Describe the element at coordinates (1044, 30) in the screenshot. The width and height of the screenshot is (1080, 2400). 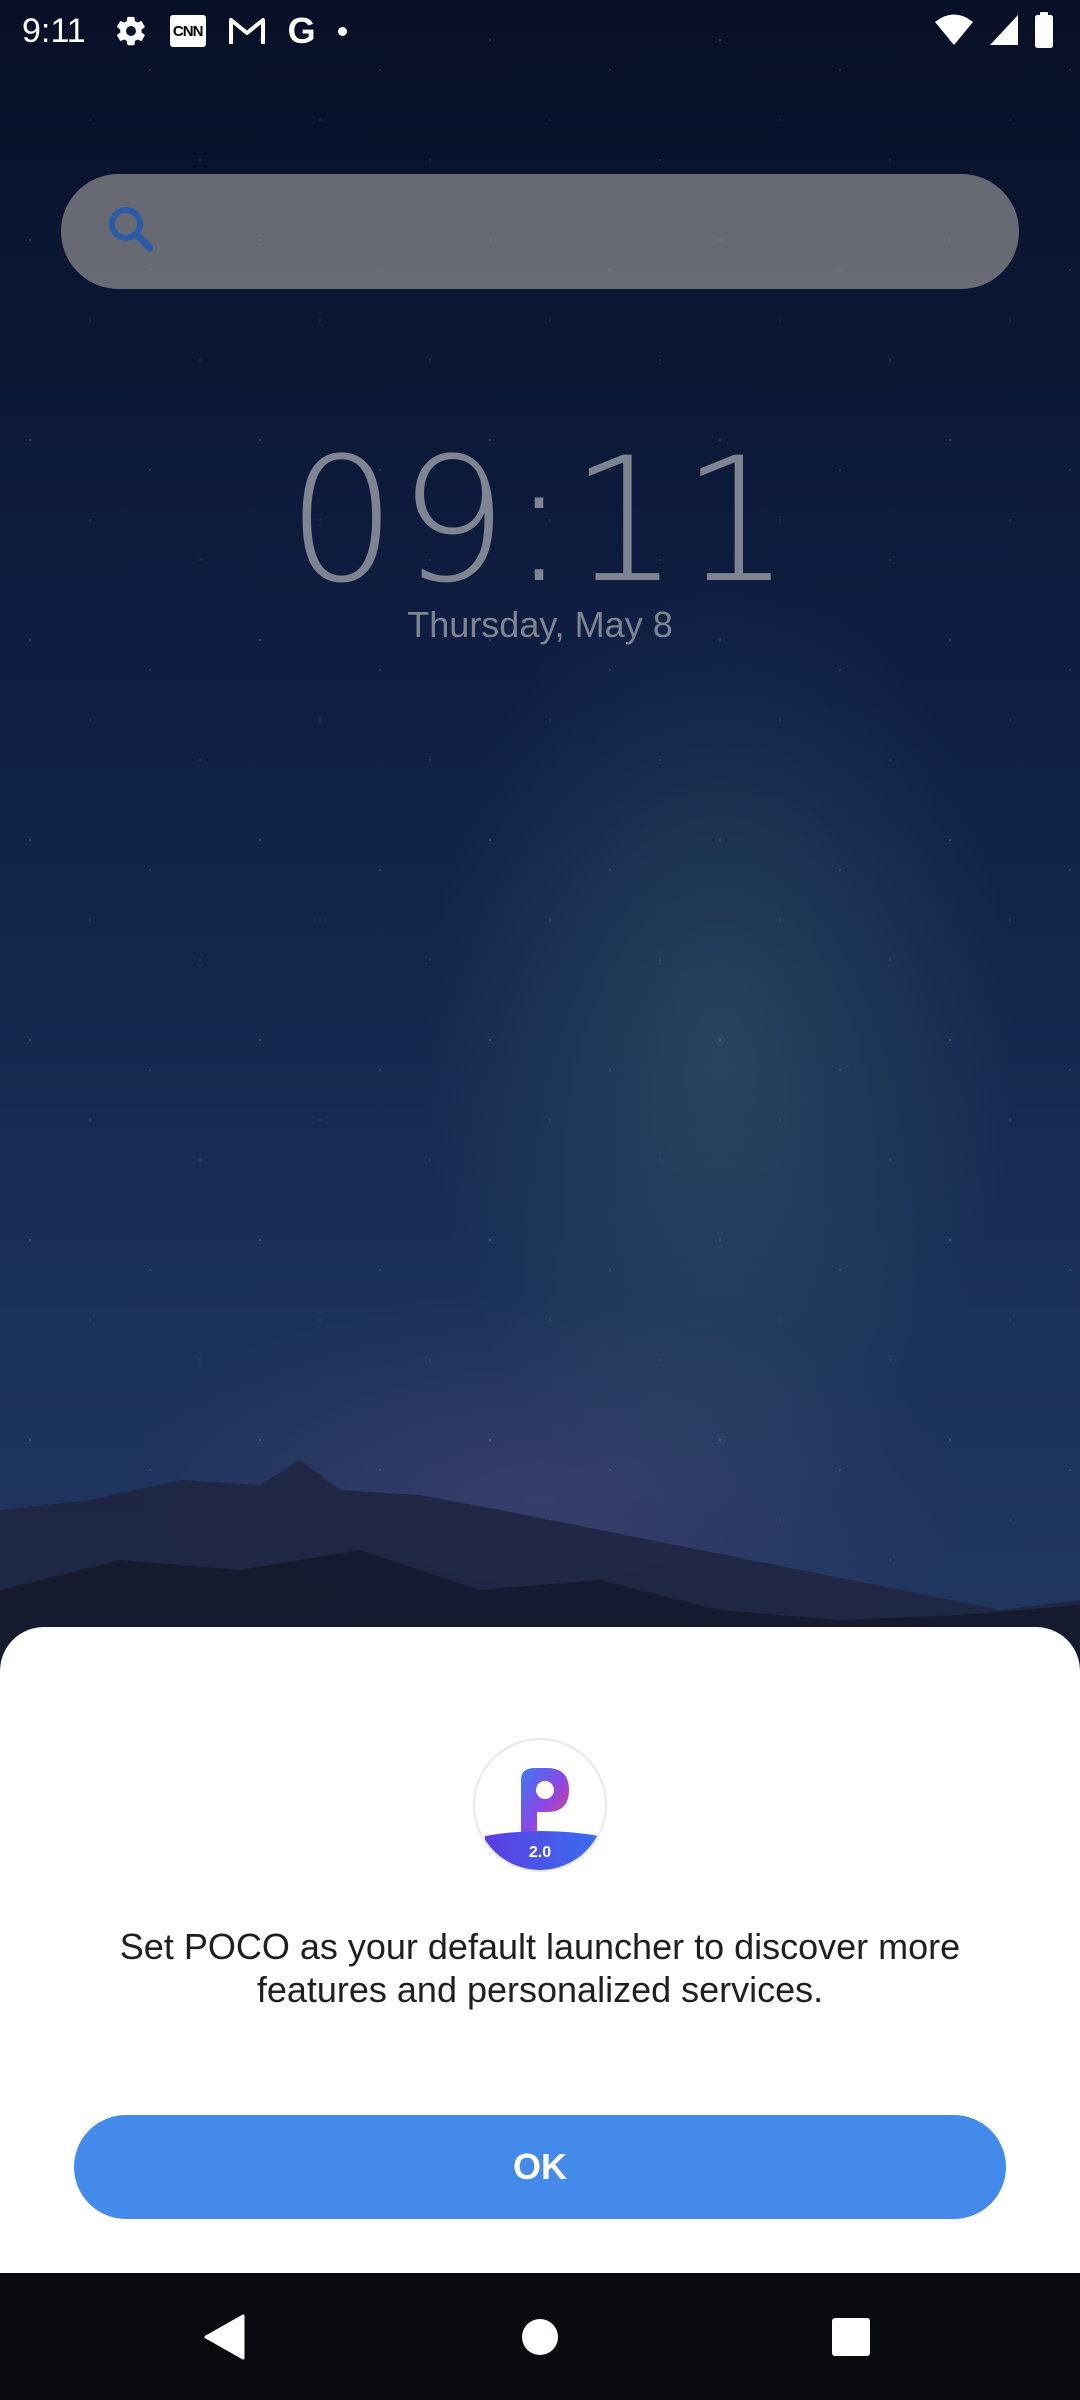
I see `battery-icon` at that location.